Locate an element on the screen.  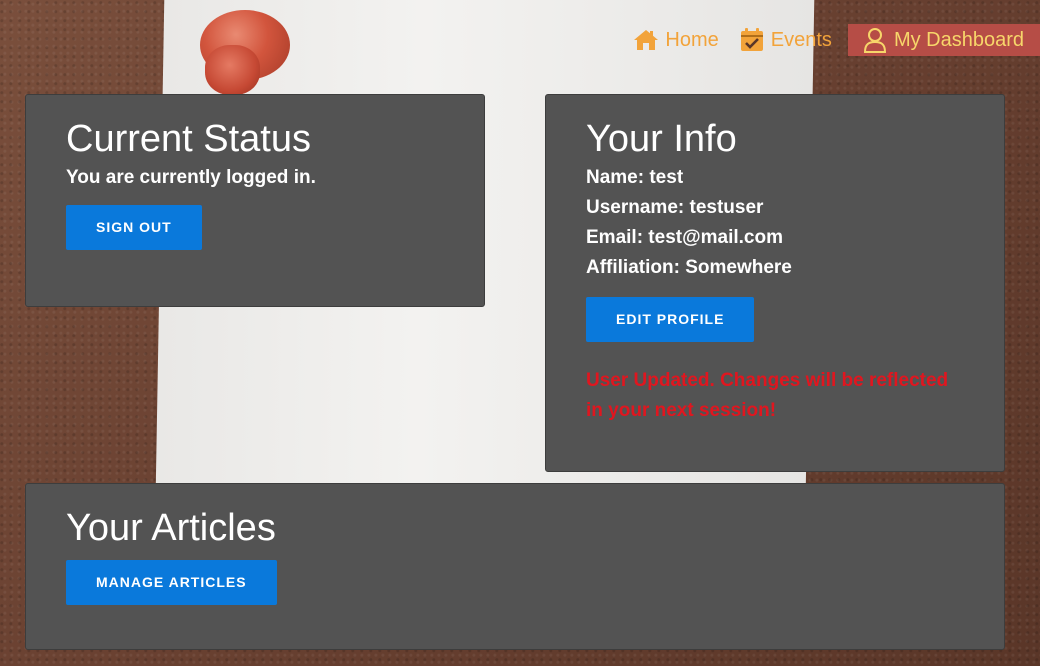
sign-out-button: SIGN OUT is located at coordinates (134, 227).